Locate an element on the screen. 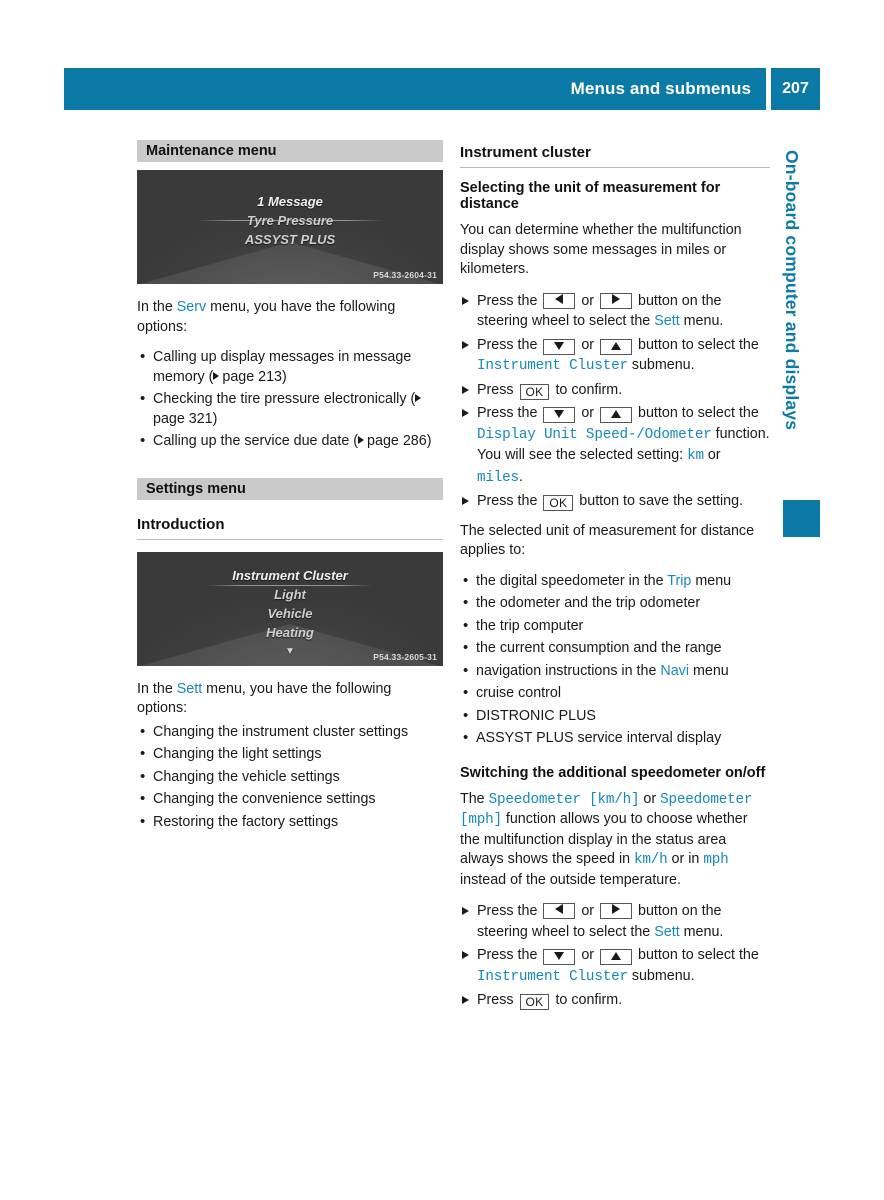 This screenshot has height=1200, width=884. settings-intro-term: Sett is located at coordinates (189, 688).